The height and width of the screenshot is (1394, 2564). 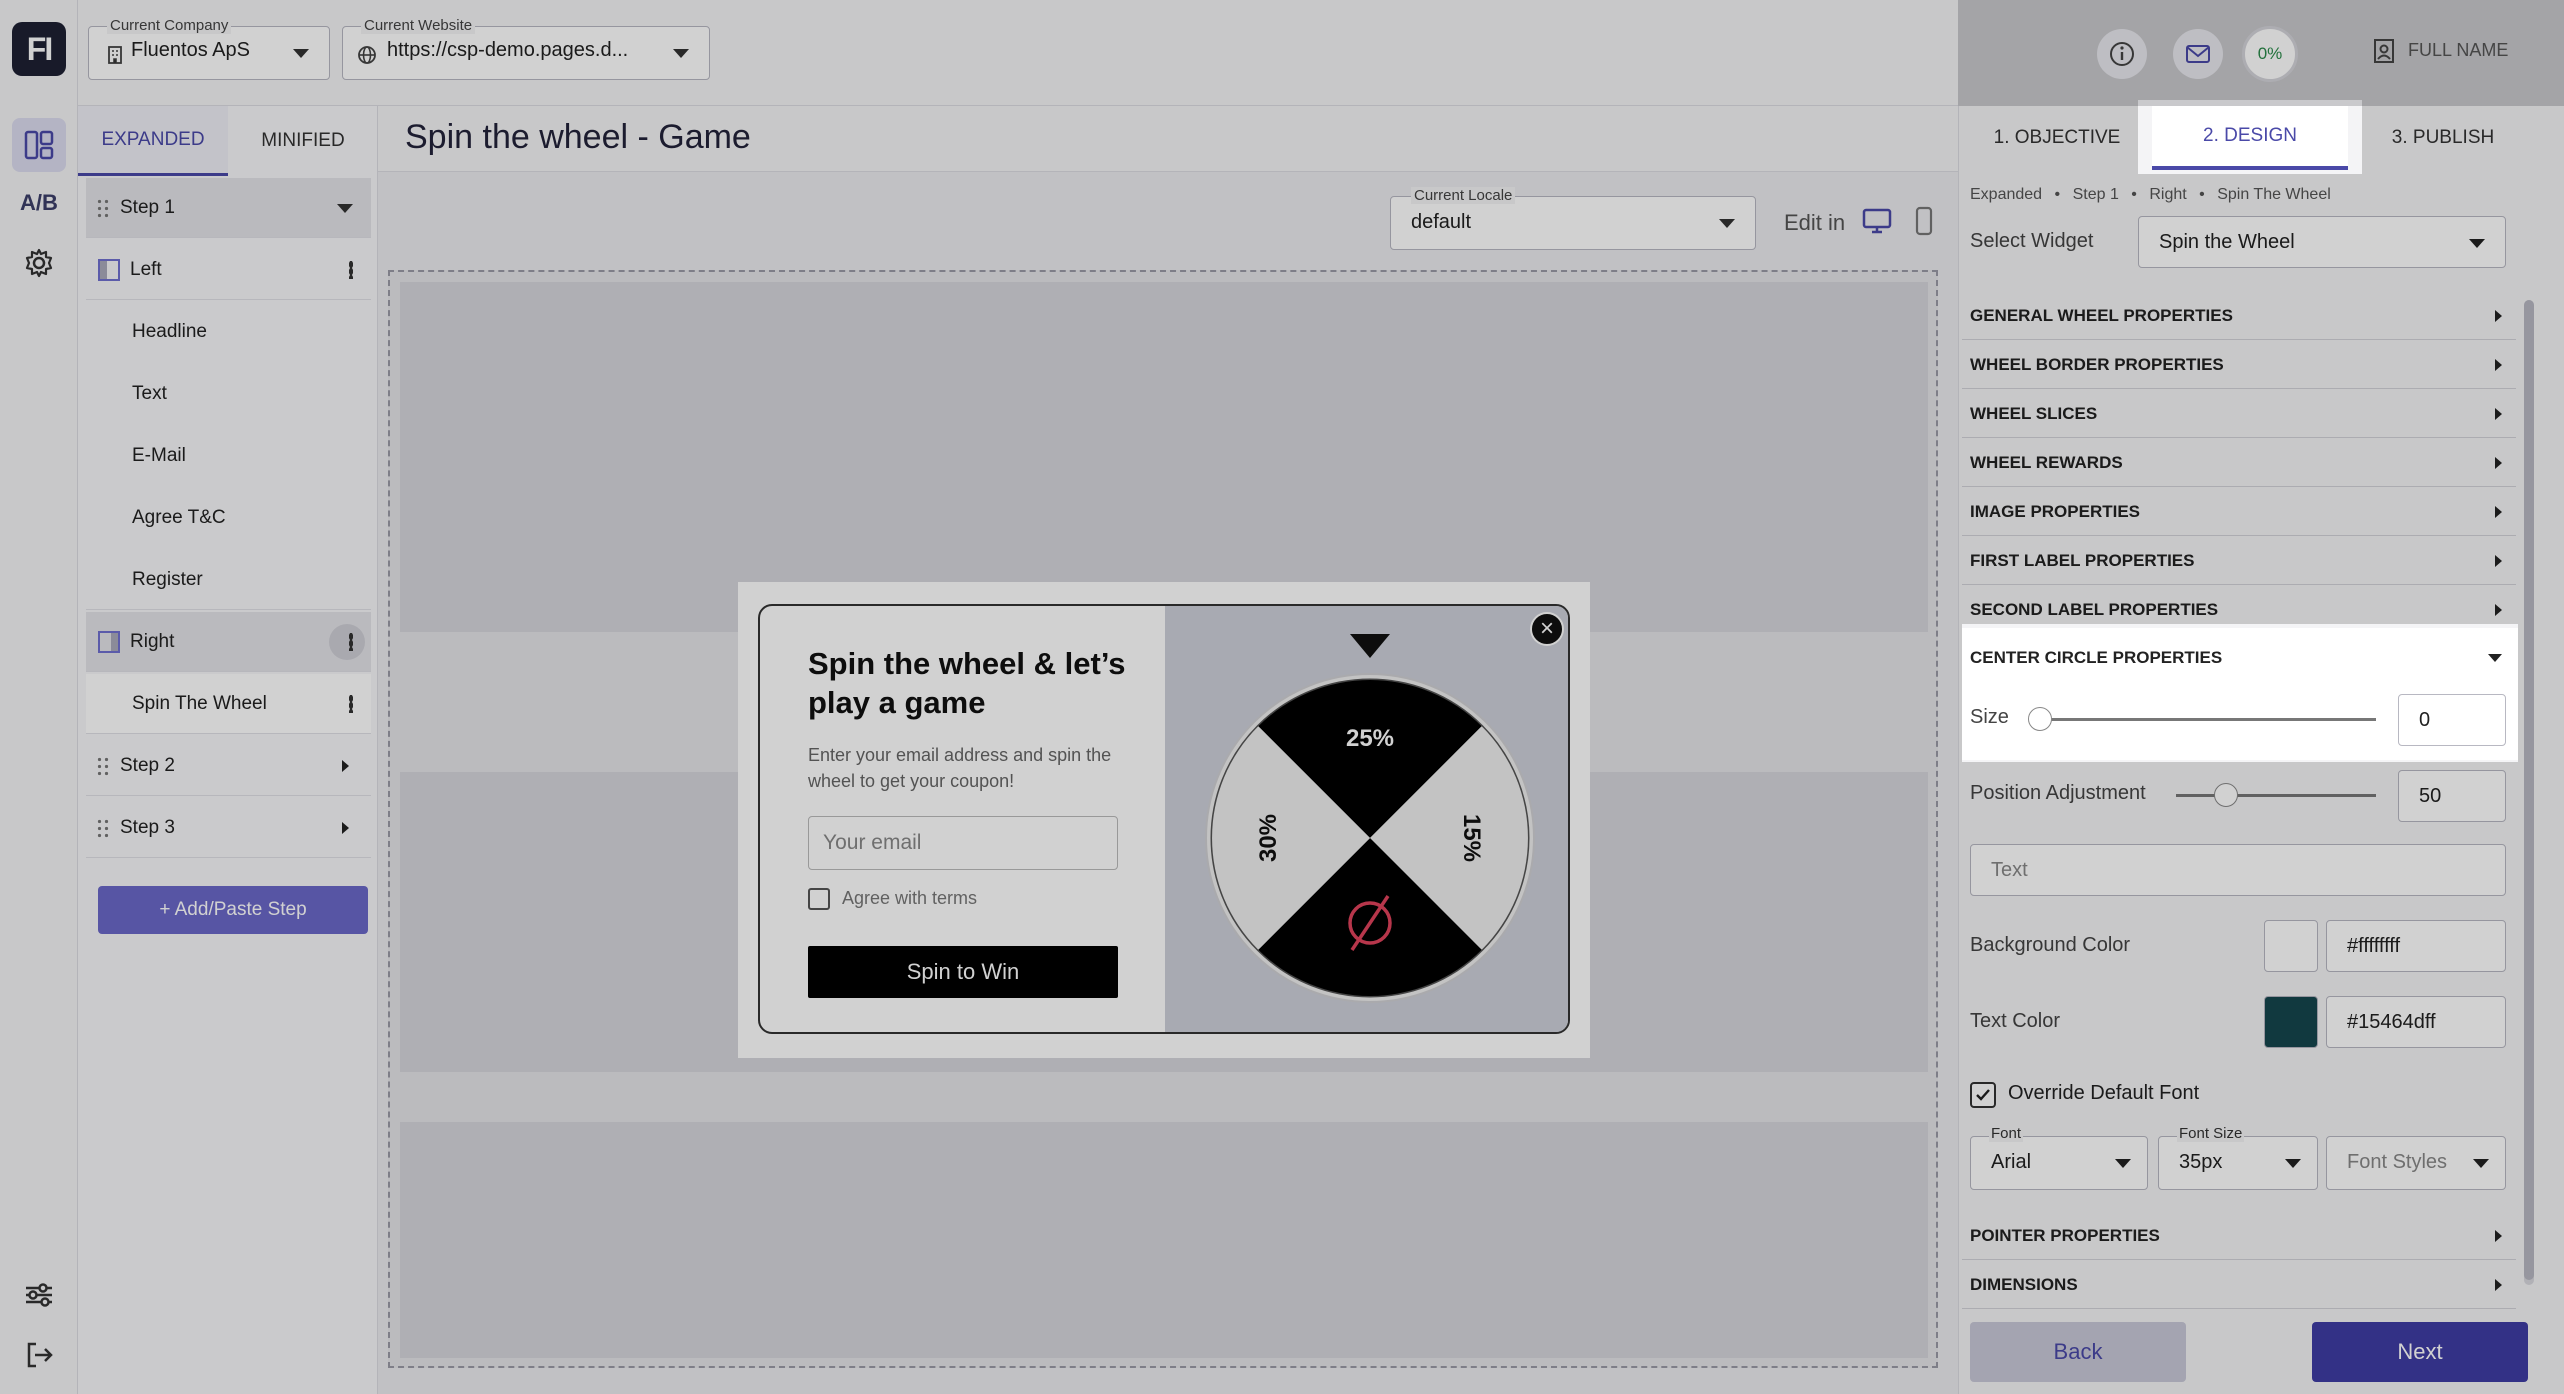 What do you see at coordinates (963, 972) in the screenshot?
I see `spin-to-win-button: Spin to Win` at bounding box center [963, 972].